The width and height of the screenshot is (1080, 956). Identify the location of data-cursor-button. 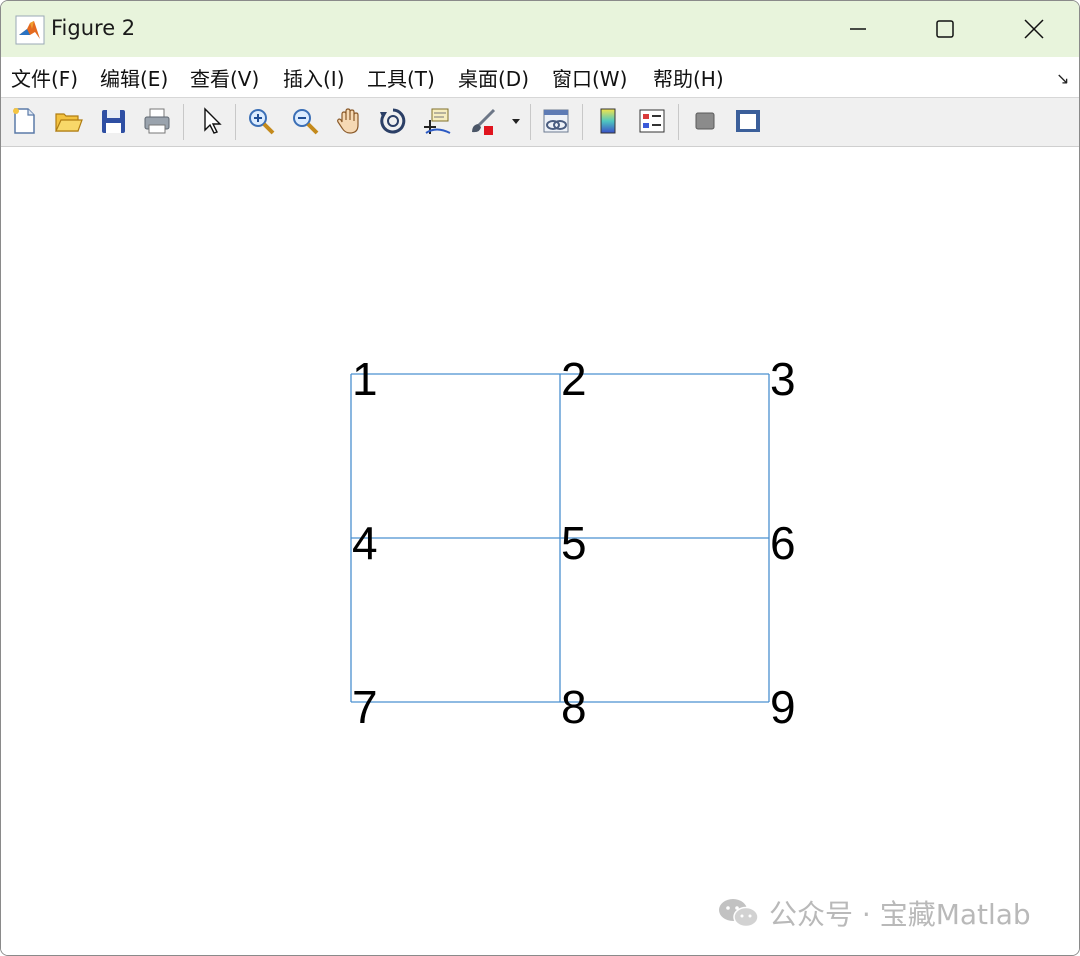
(437, 121).